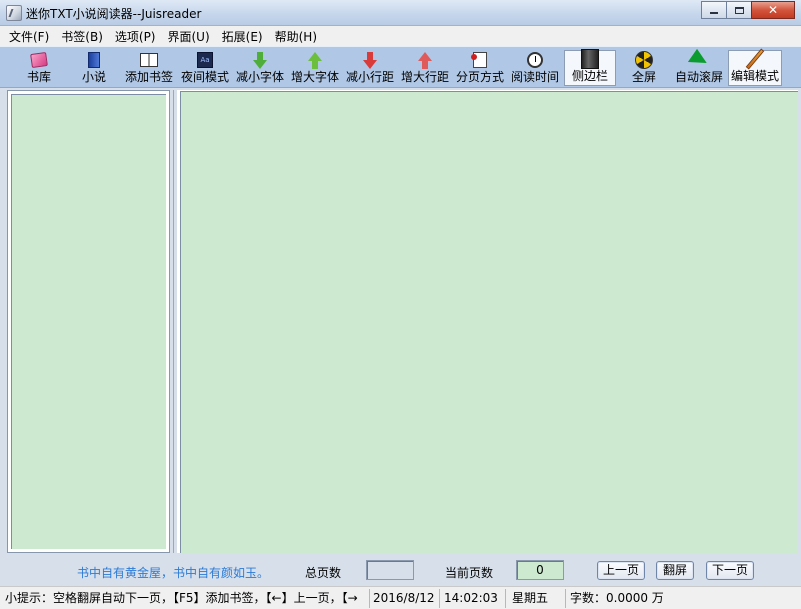  I want to click on current-page-label: 当前页数, so click(469, 573).